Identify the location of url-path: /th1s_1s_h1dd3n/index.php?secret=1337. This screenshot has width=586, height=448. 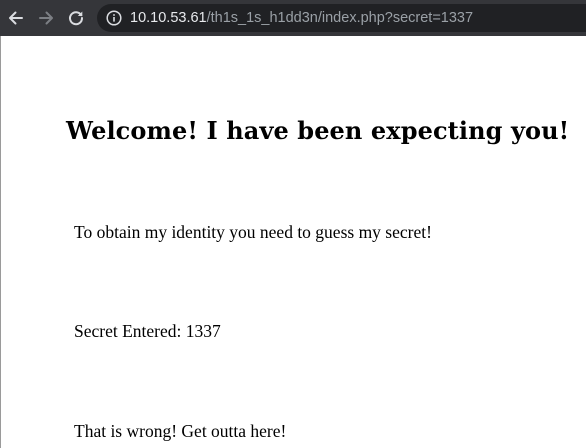
(340, 18).